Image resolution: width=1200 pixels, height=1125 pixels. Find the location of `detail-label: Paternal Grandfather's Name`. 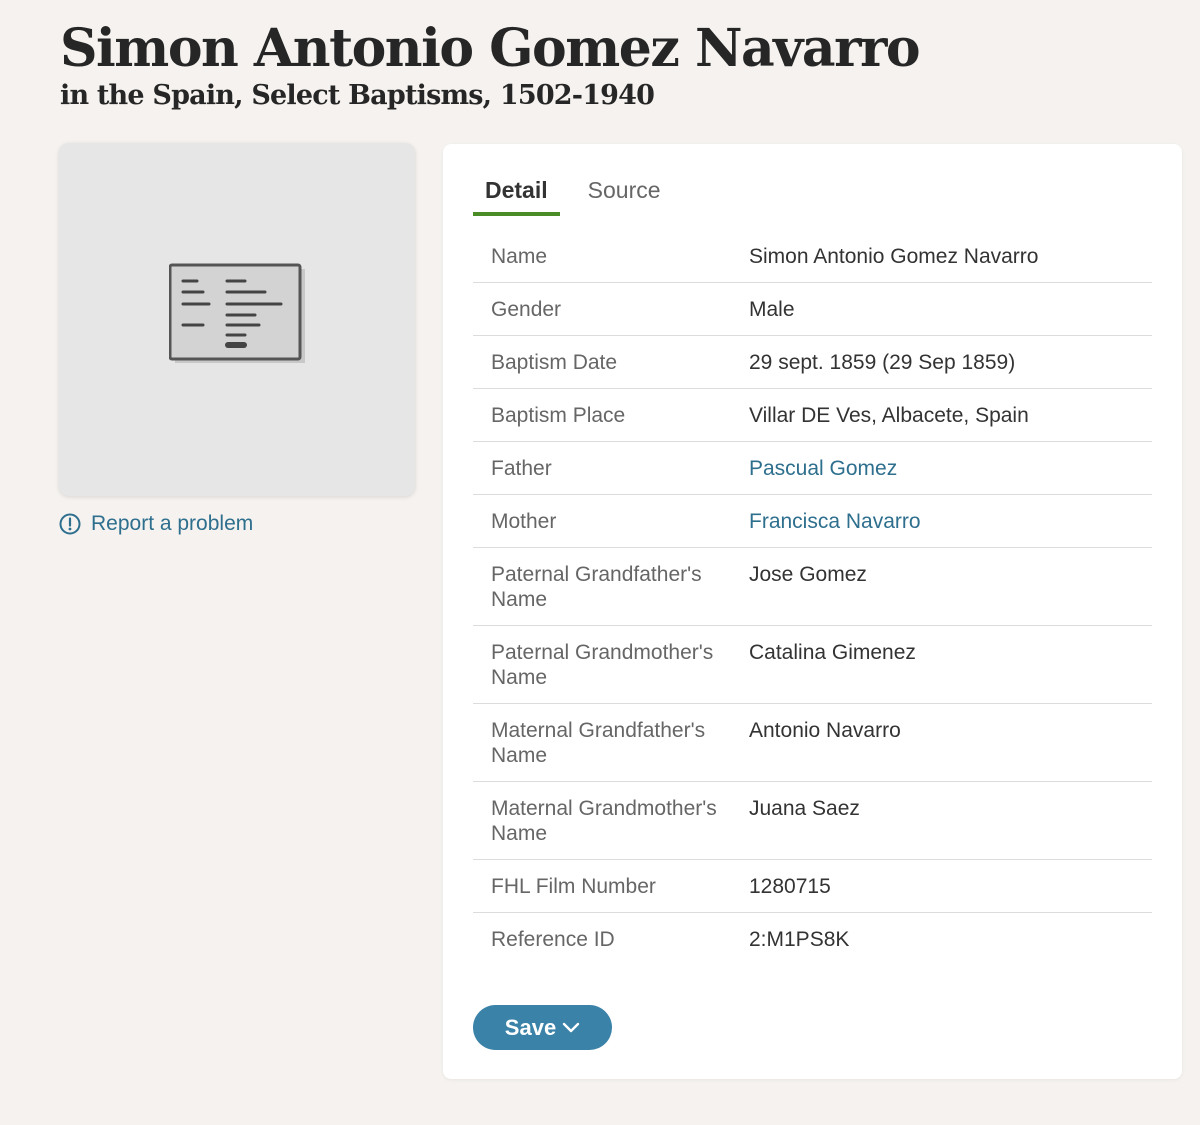

detail-label: Paternal Grandfather's Name is located at coordinates (596, 587).